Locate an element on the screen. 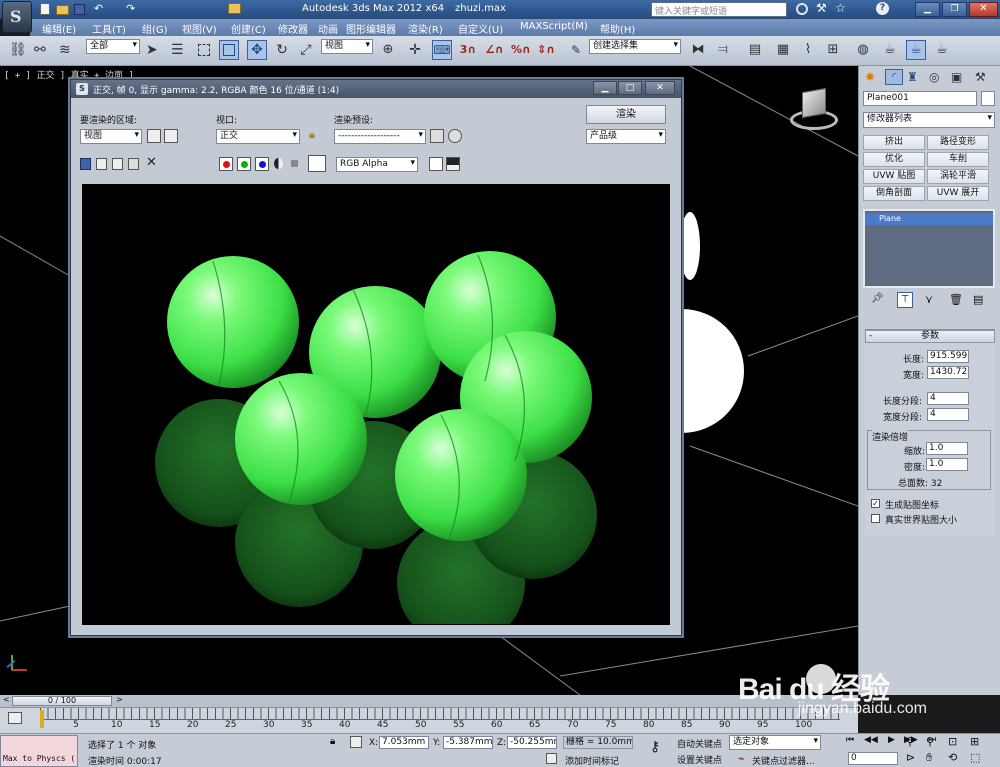 This screenshot has width=1000, height=767. print-image-icon is located at coordinates (133, 164).